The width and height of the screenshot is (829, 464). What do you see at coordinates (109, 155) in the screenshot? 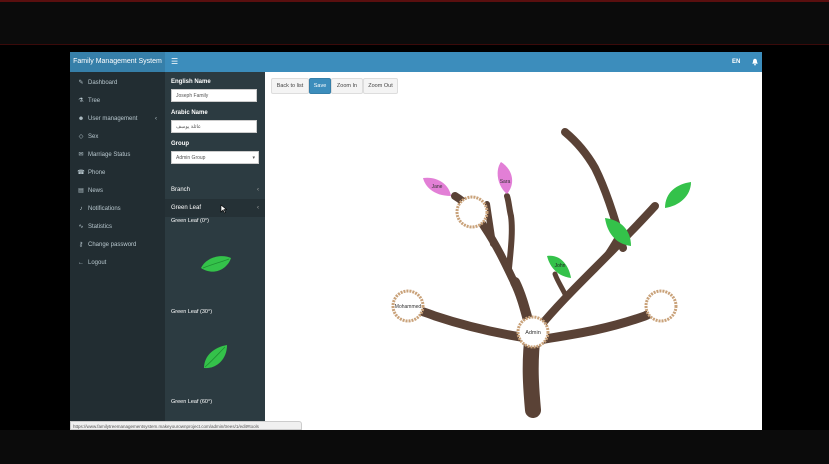
I see `sidebar-item-label: Marriage Status` at bounding box center [109, 155].